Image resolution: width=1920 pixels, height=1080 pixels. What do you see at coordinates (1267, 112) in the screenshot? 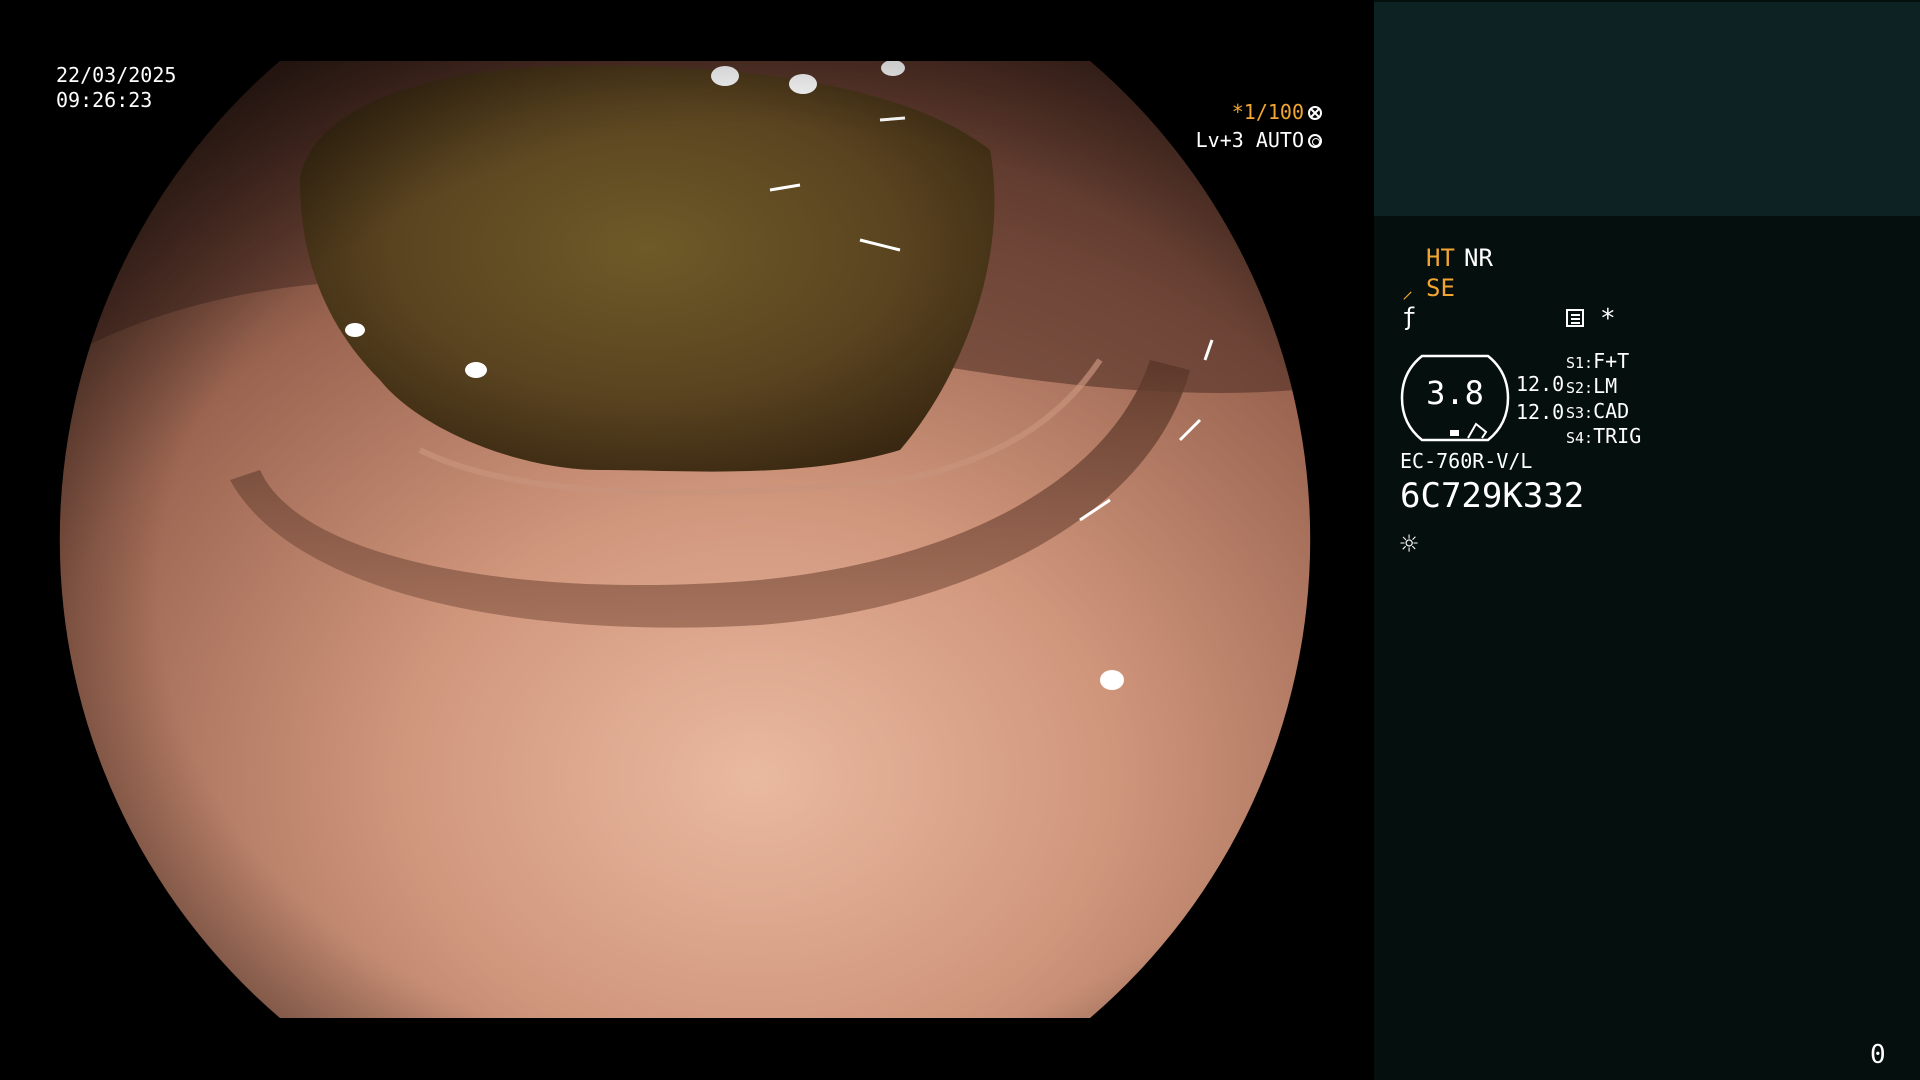
I see `shutter-speed: *1/100` at bounding box center [1267, 112].